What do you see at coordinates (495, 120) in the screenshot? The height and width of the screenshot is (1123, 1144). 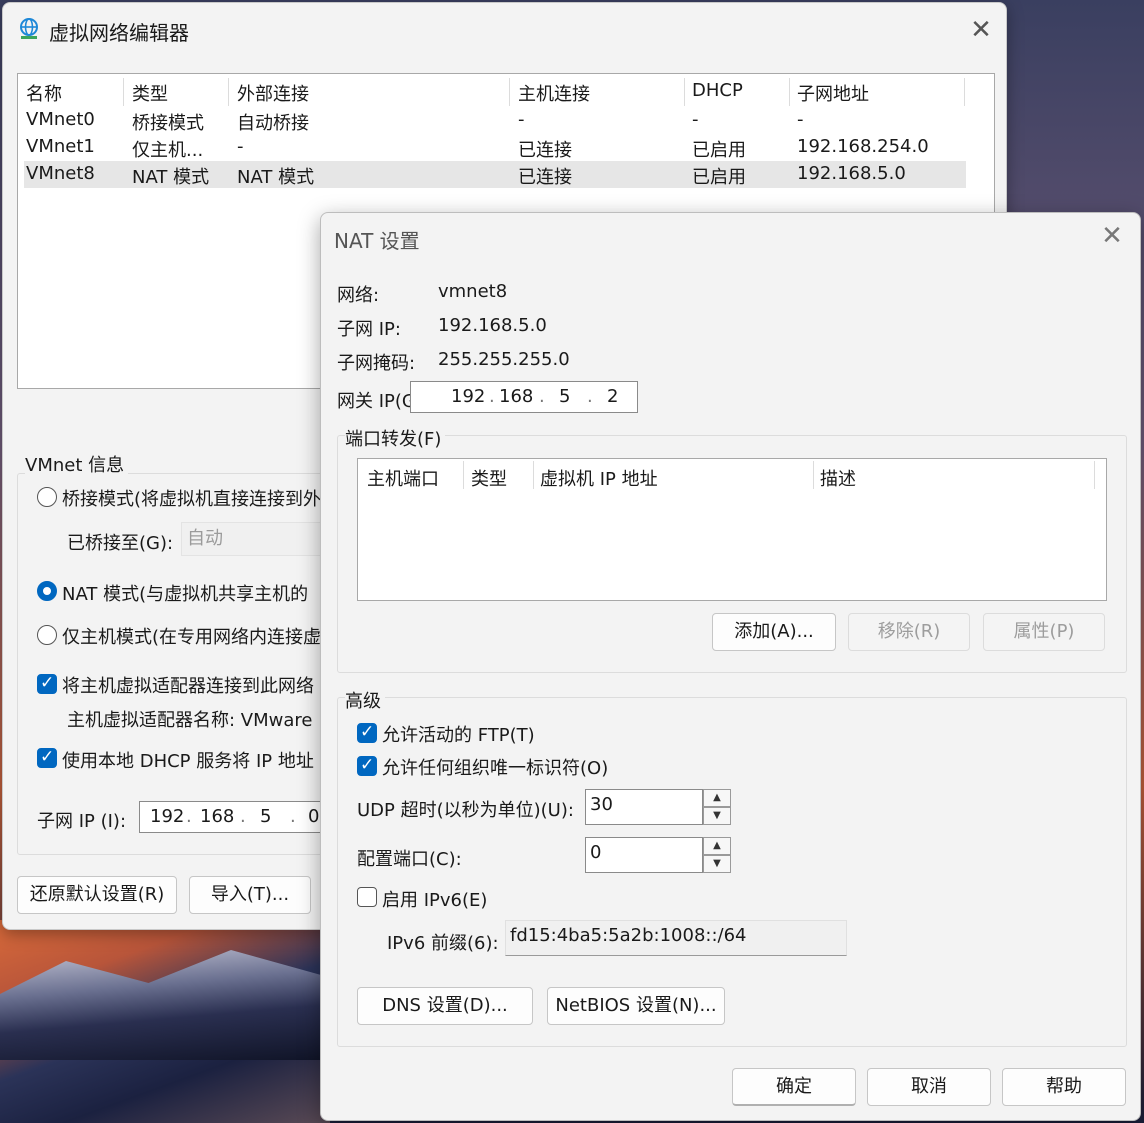 I see `table-row: VMnet0 桥接模式 自动桥接 - - -` at bounding box center [495, 120].